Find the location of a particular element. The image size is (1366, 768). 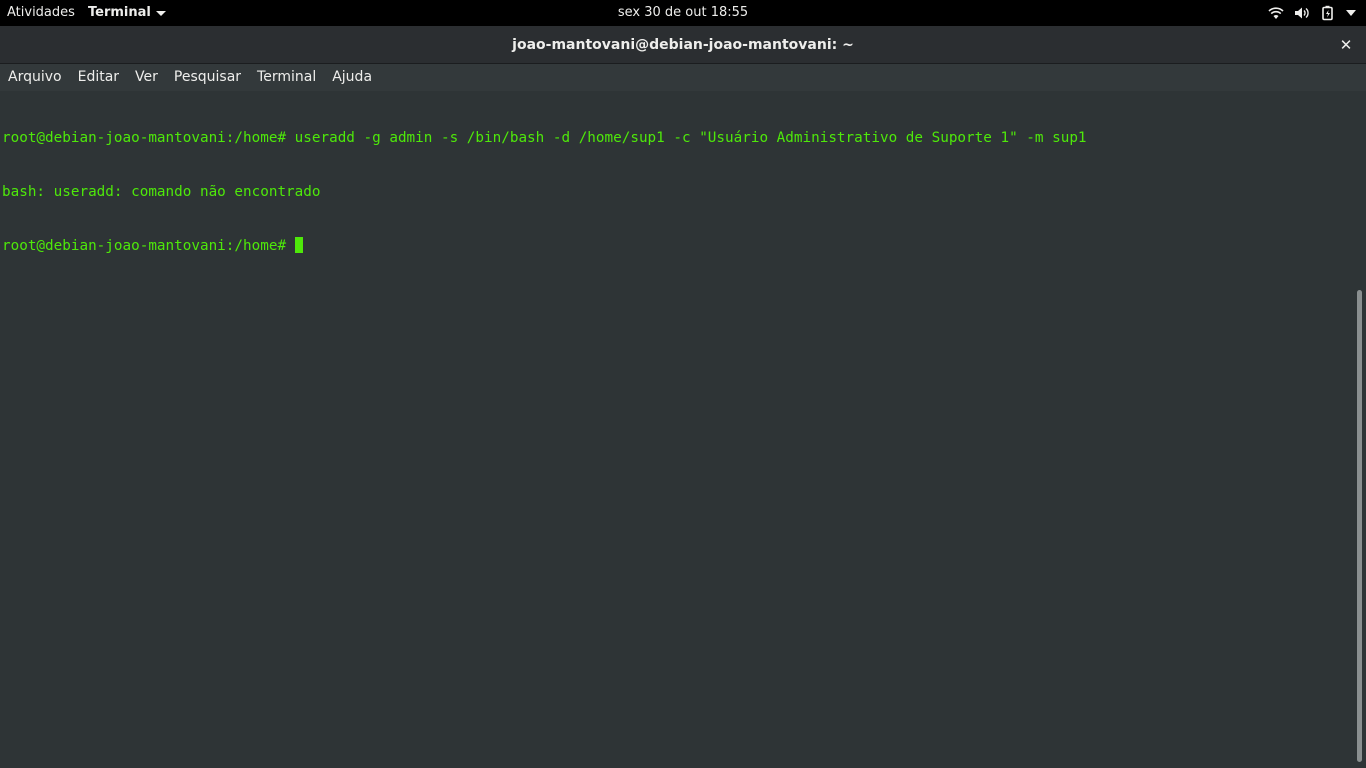

scrollbar-thumb is located at coordinates (1359, 526).